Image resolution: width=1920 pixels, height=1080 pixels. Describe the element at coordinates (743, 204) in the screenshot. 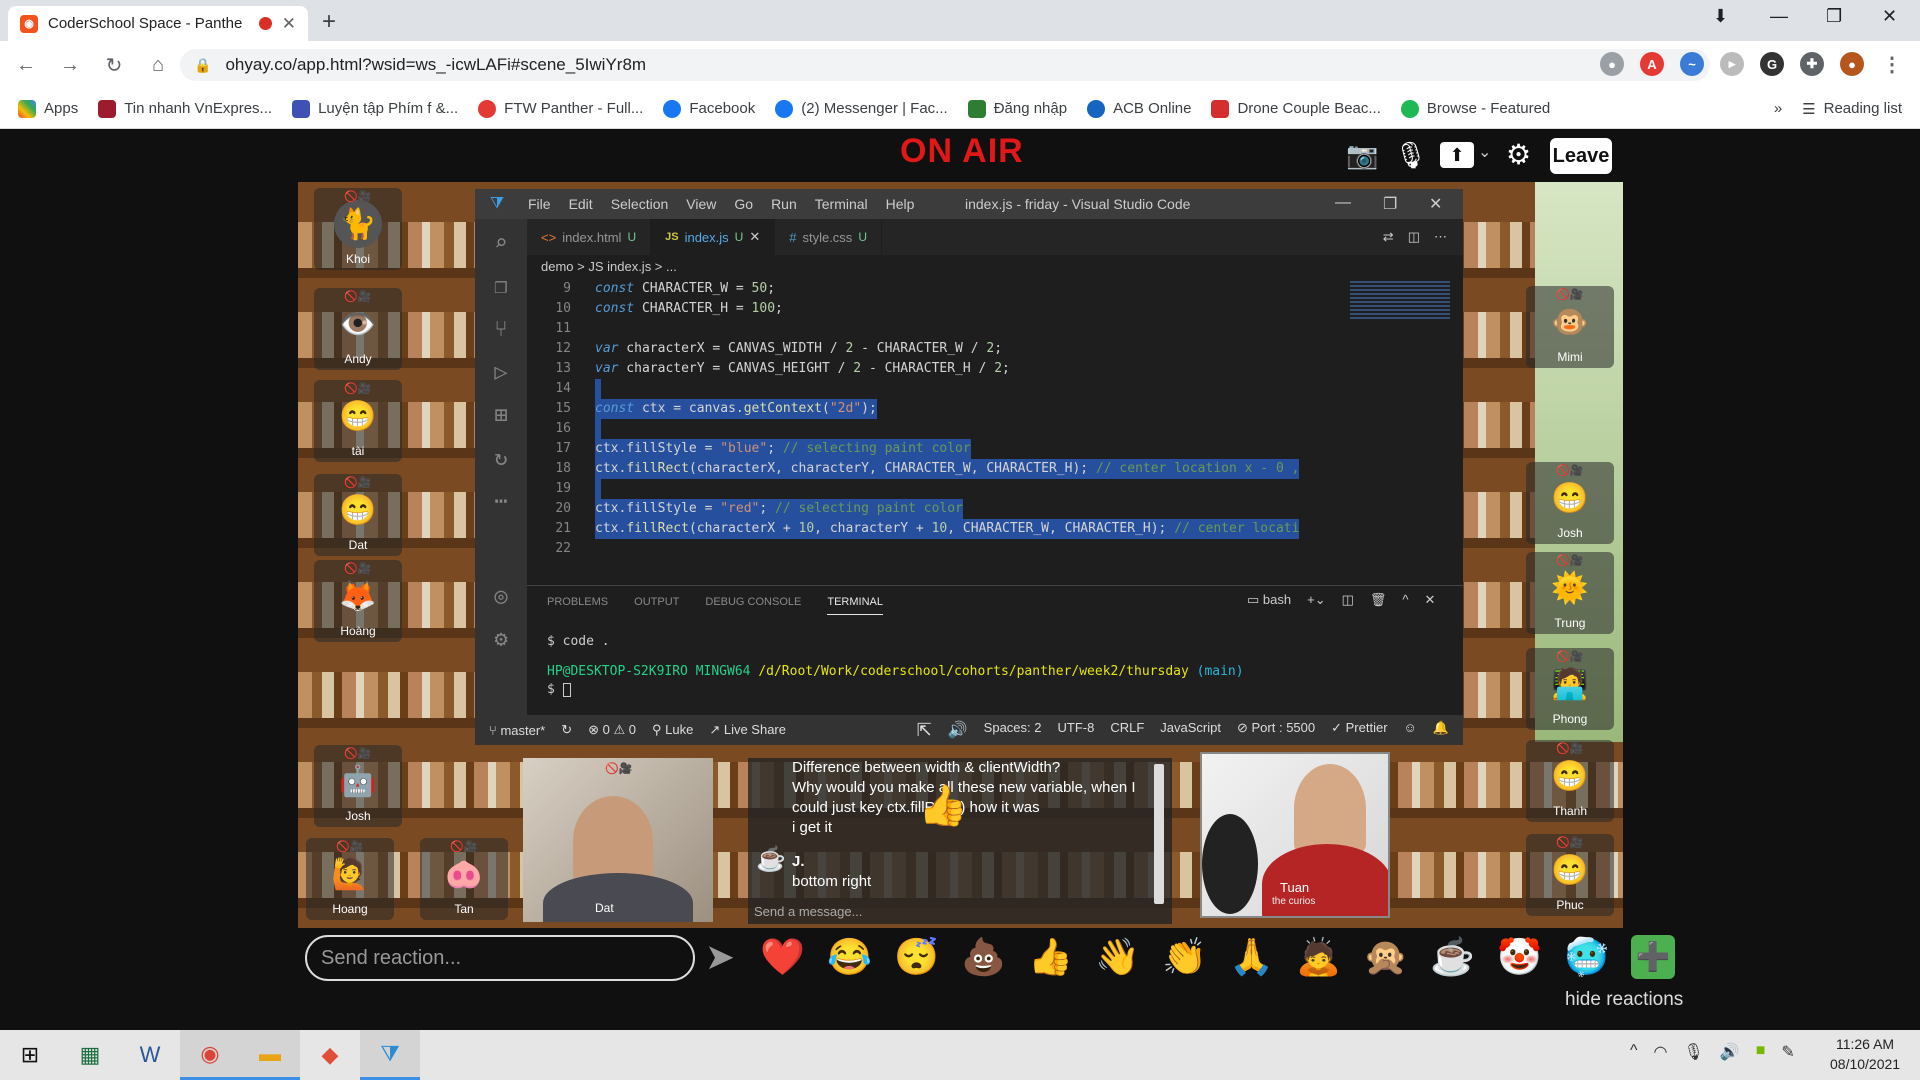

I see `menu-go: Go` at that location.